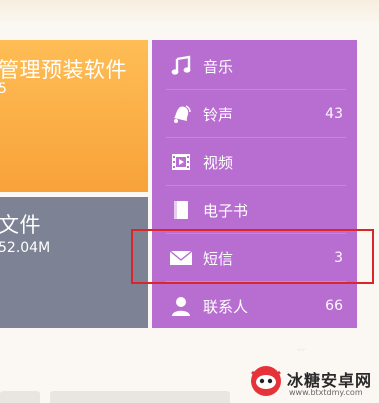 The height and width of the screenshot is (403, 379). What do you see at coordinates (254, 306) in the screenshot?
I see `menu-item-contacts: 联系人 66` at bounding box center [254, 306].